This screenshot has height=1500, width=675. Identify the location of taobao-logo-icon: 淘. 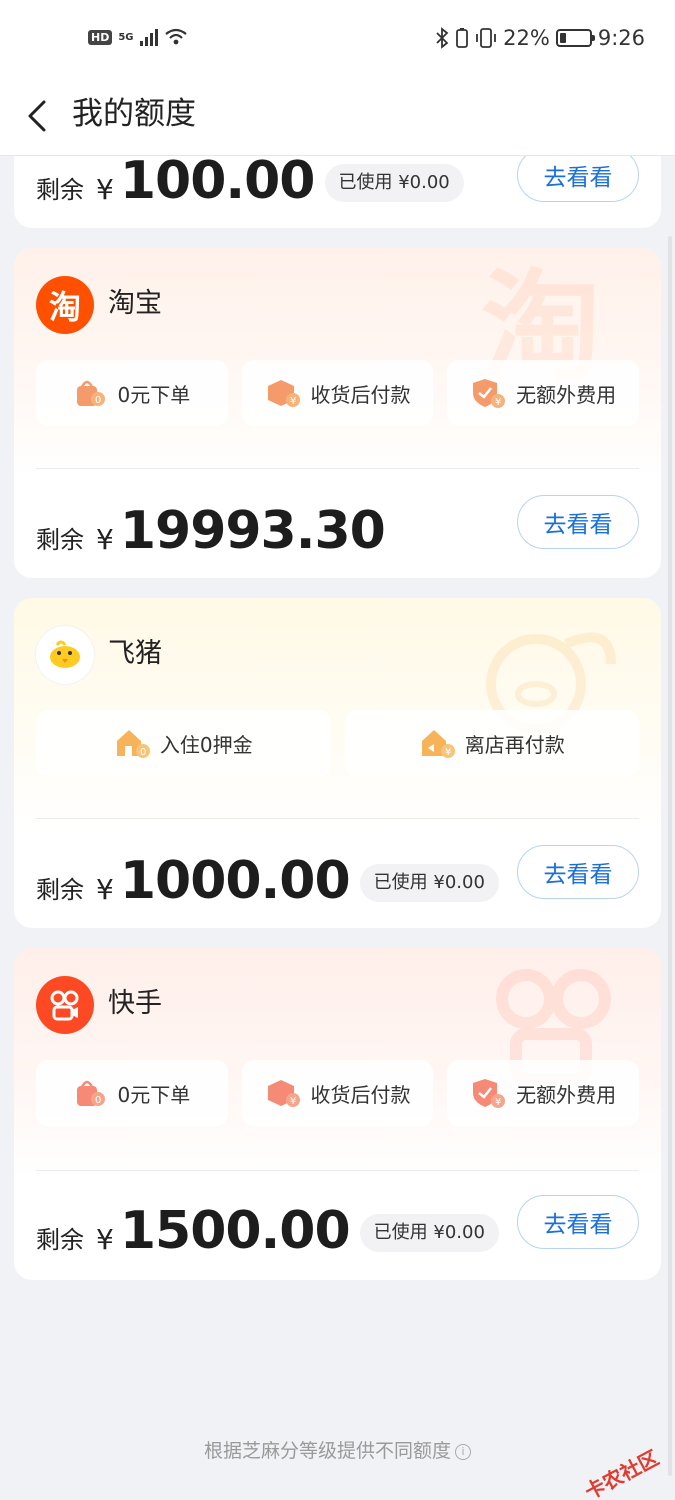
(65, 305).